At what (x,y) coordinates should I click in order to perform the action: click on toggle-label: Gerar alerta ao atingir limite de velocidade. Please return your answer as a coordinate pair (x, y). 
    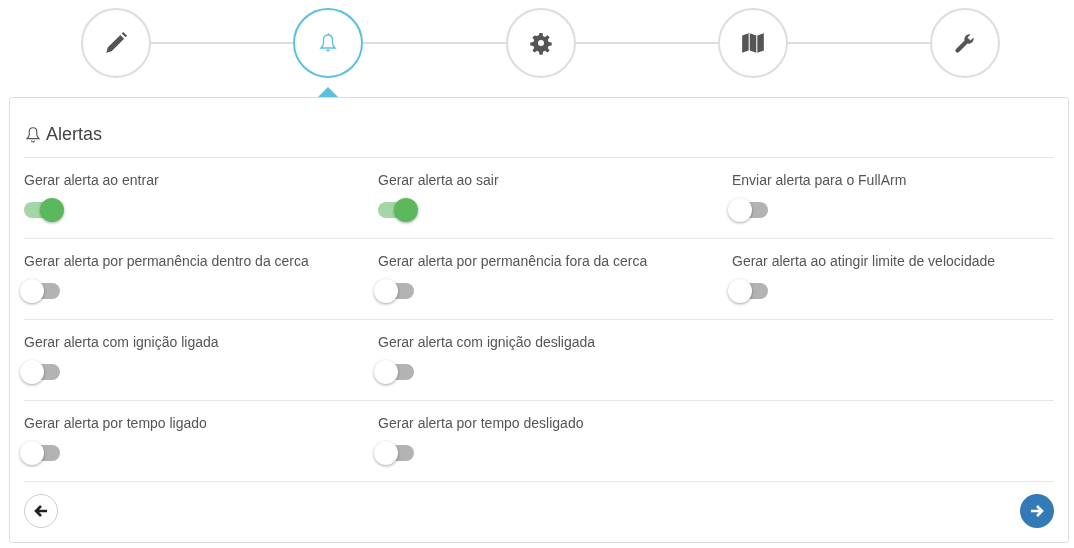
    Looking at the image, I should click on (864, 261).